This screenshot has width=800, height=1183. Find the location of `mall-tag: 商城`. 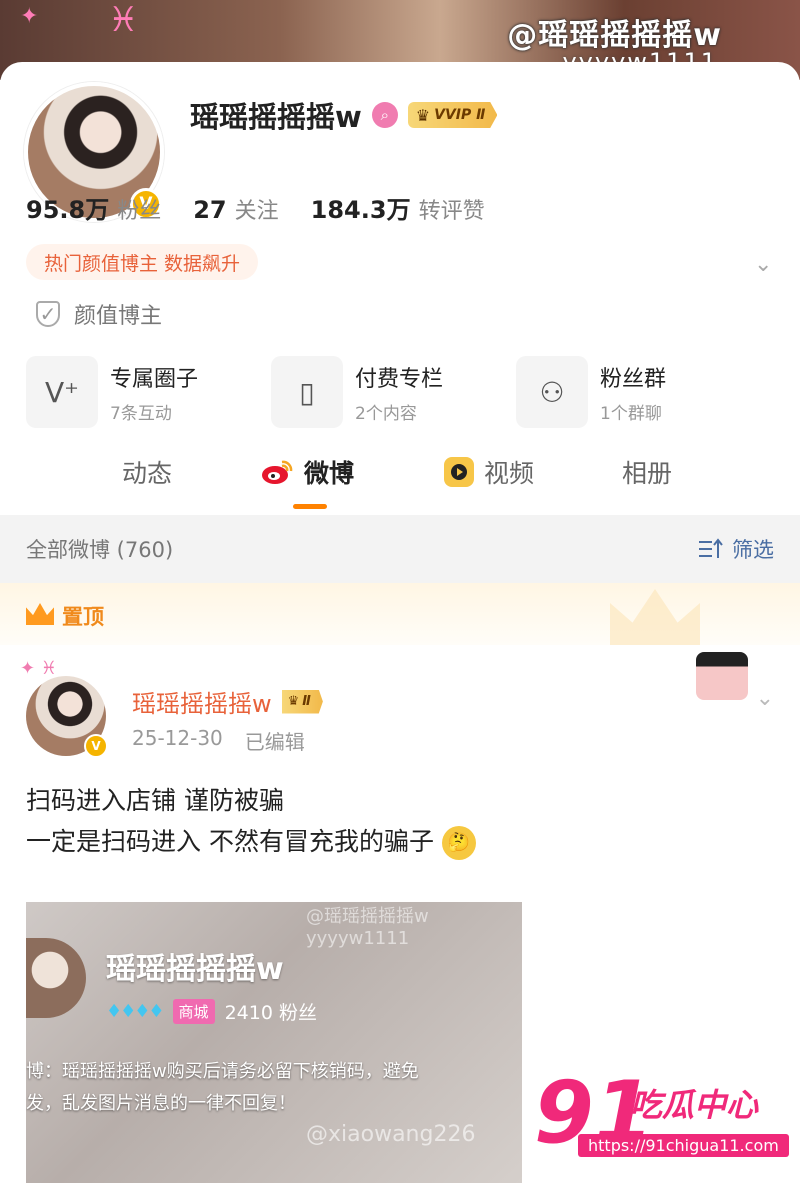

mall-tag: 商城 is located at coordinates (193, 1011).